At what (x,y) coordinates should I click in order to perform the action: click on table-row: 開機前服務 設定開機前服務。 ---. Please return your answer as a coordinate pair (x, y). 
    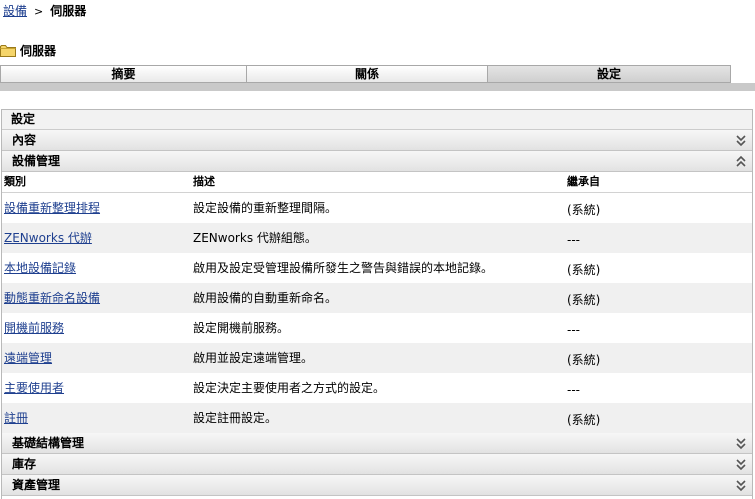
    Looking at the image, I should click on (377, 328).